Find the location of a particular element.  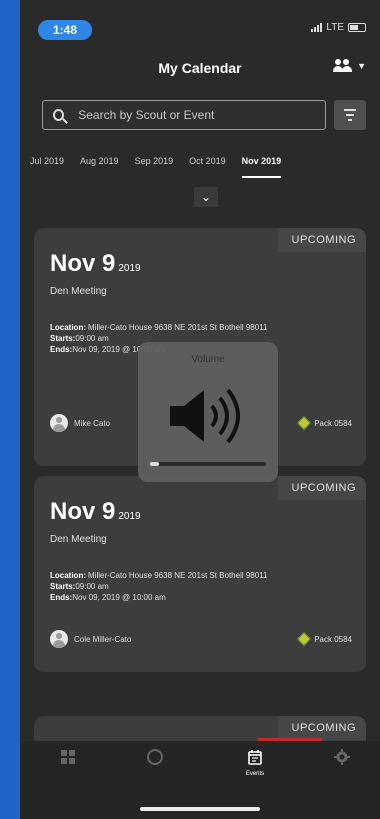

attendee: Cole Miller-Cato is located at coordinates (90, 639).